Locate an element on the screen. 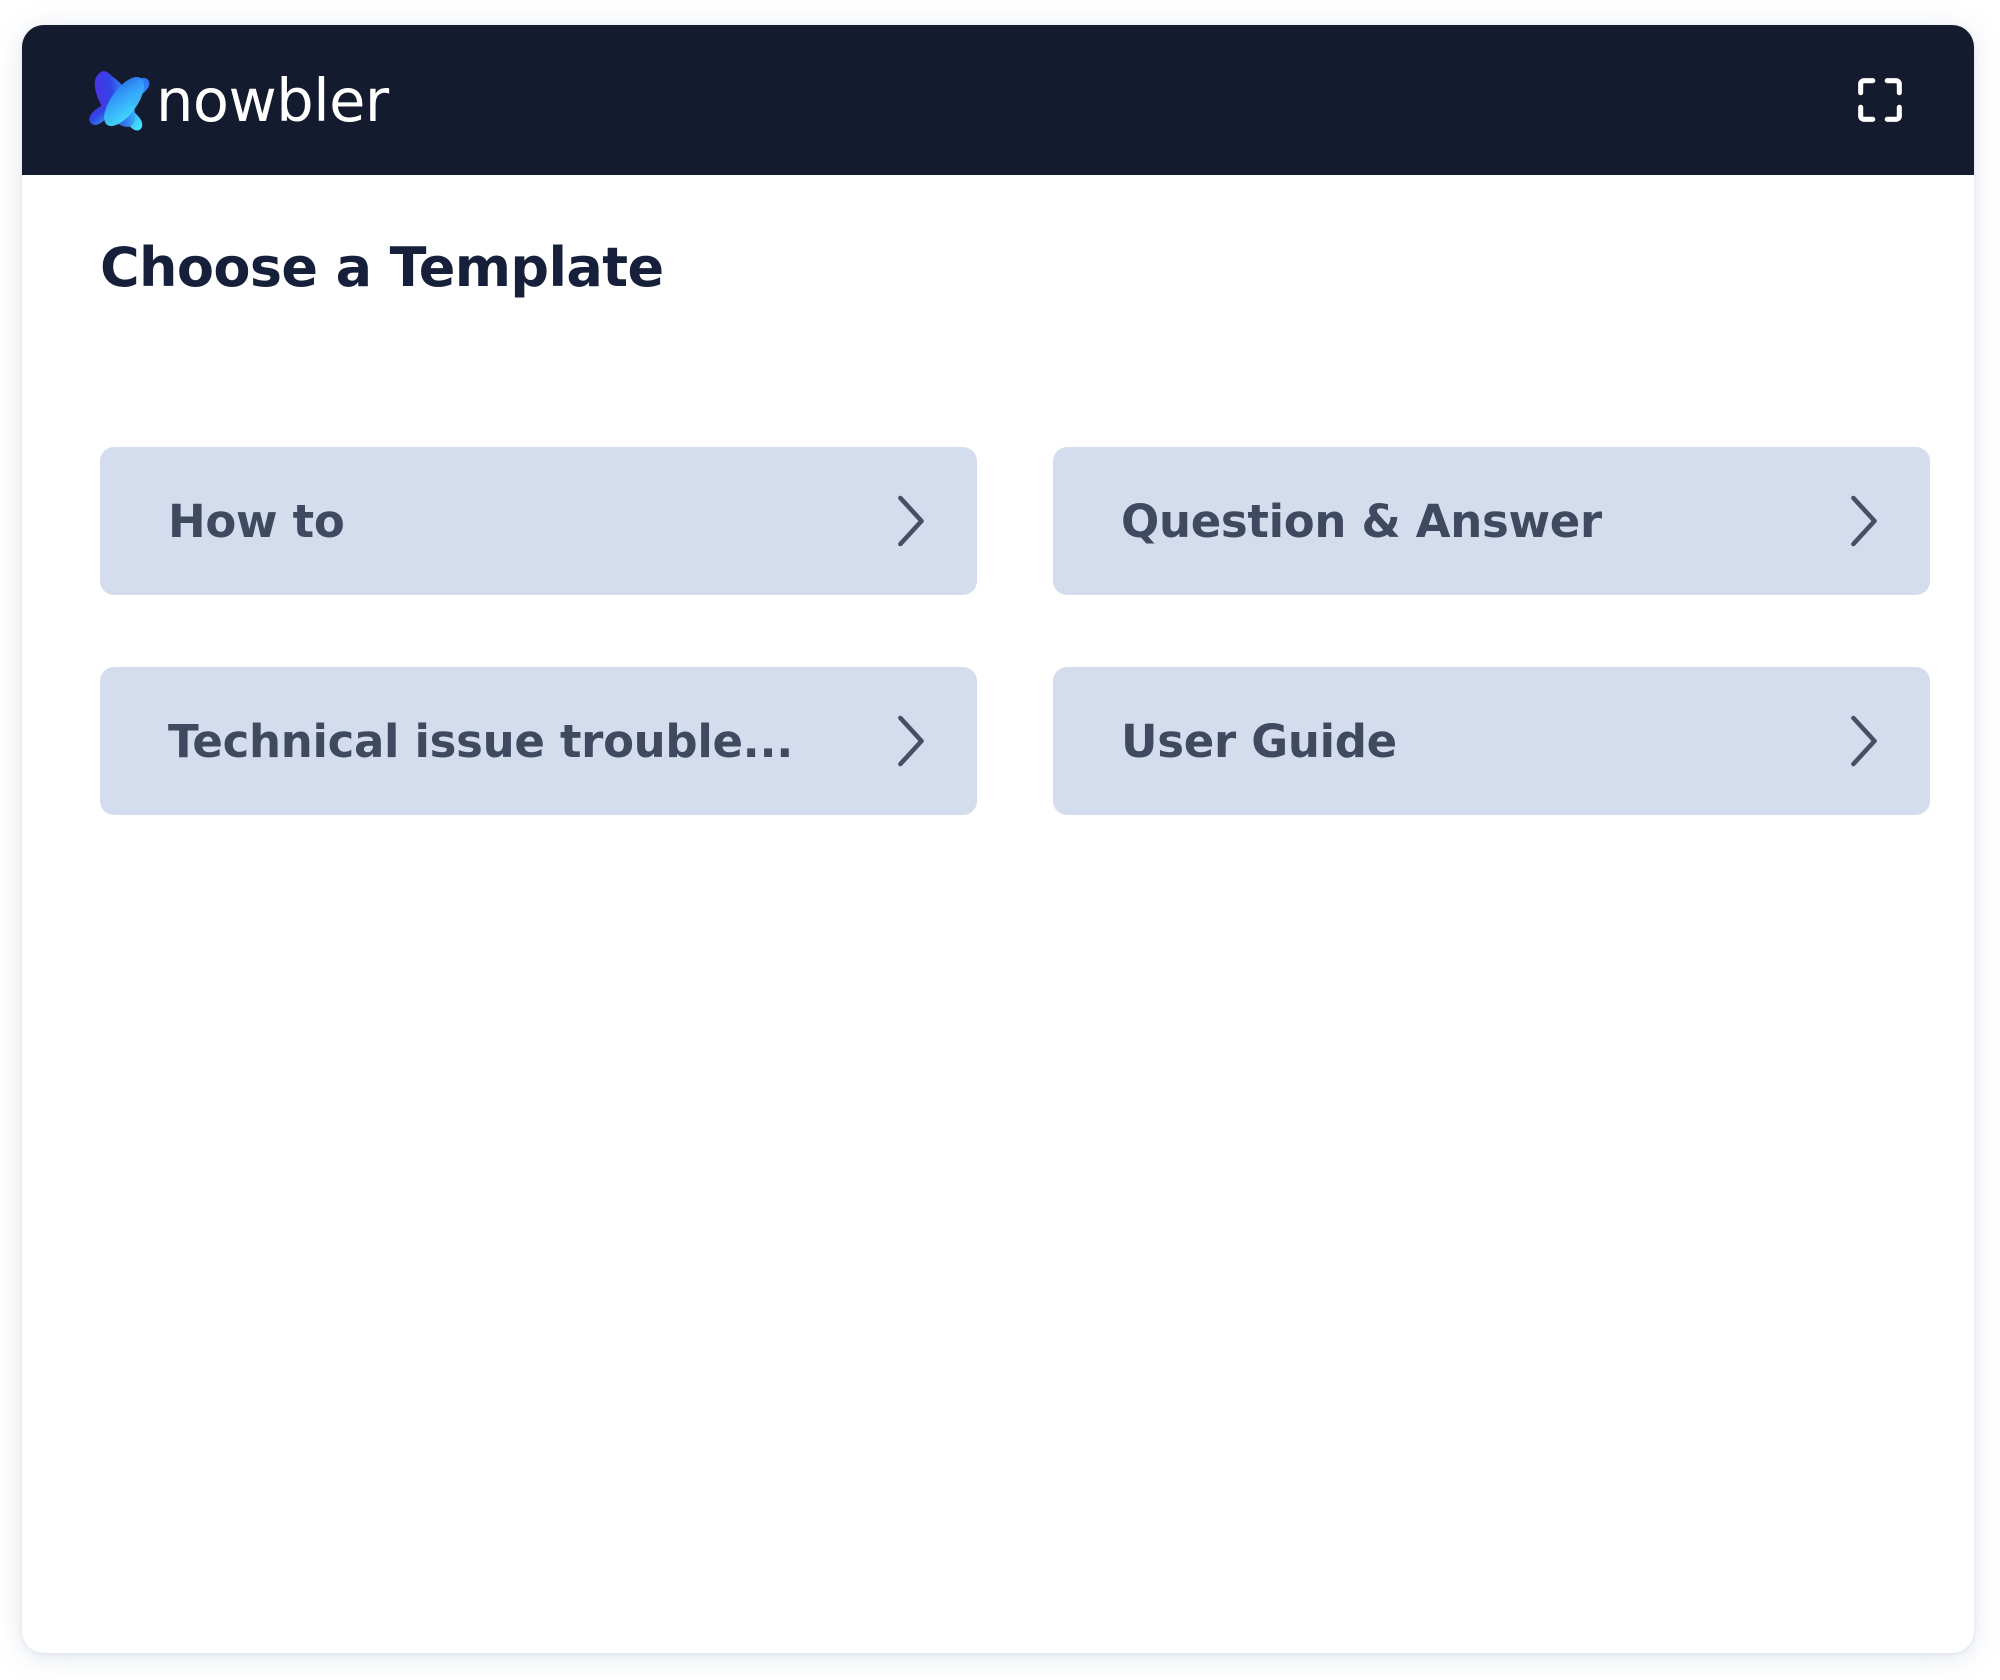 The width and height of the screenshot is (2000, 1680). template-card-question-answer: Question & Answer is located at coordinates (1491, 521).